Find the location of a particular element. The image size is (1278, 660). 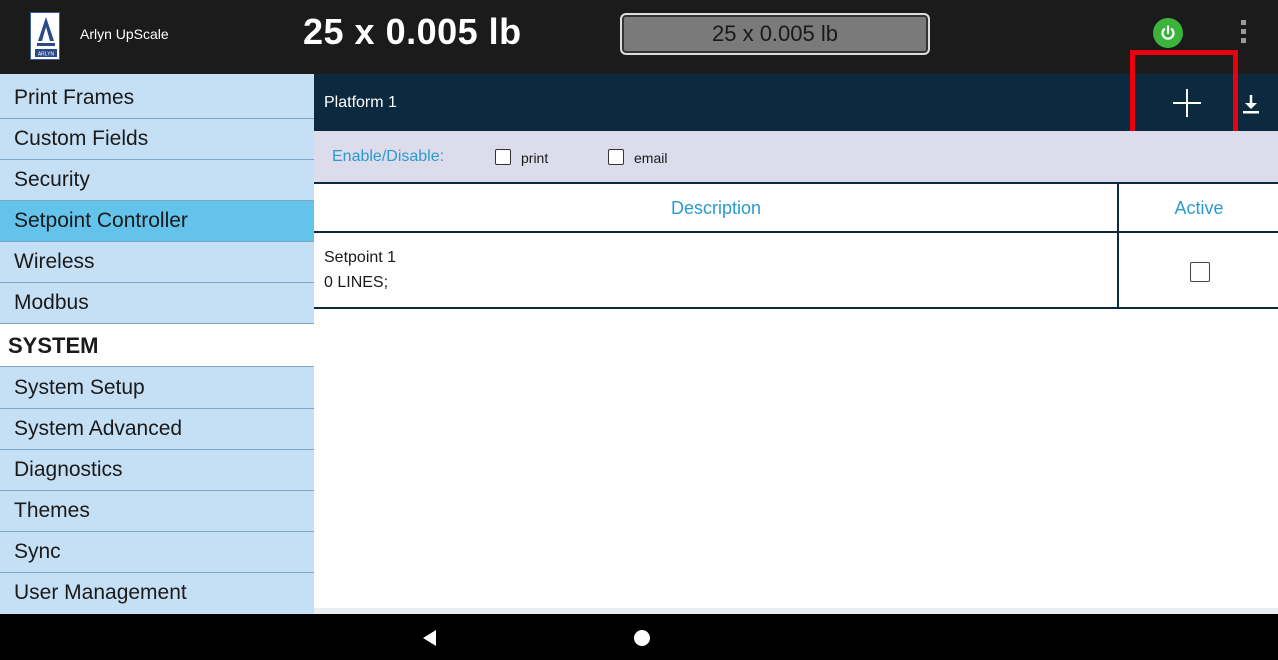

enable-disable-row: Enable/Disable: print email is located at coordinates (796, 157).